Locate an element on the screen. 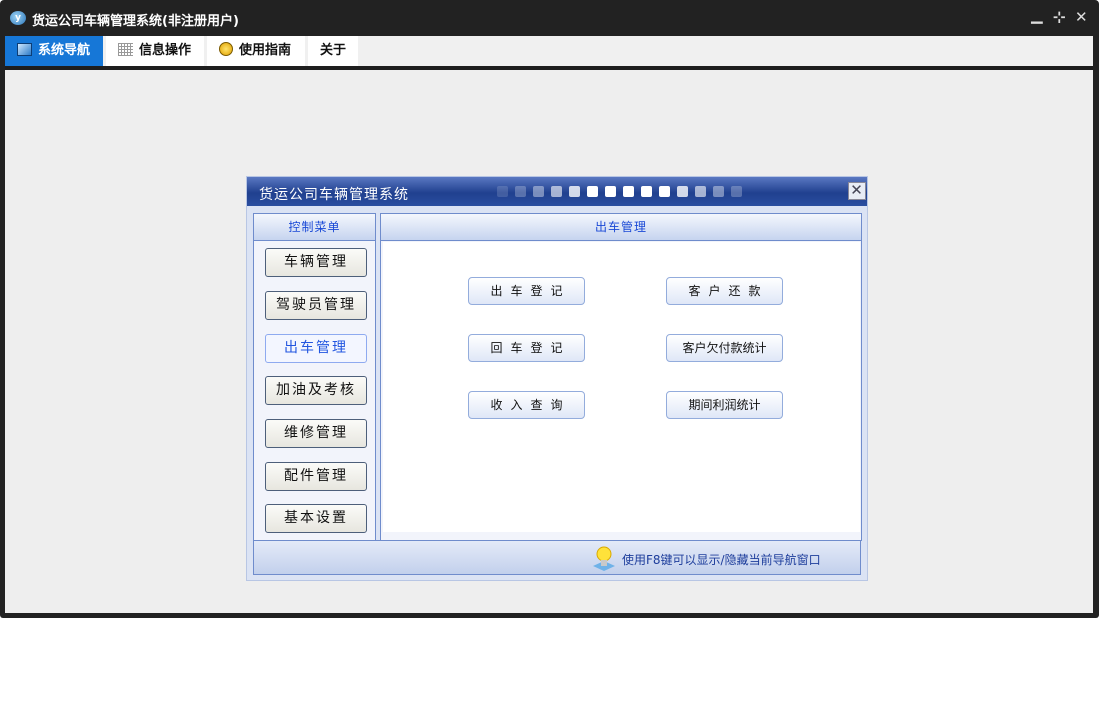  tab-label: 系统导航 is located at coordinates (64, 50).